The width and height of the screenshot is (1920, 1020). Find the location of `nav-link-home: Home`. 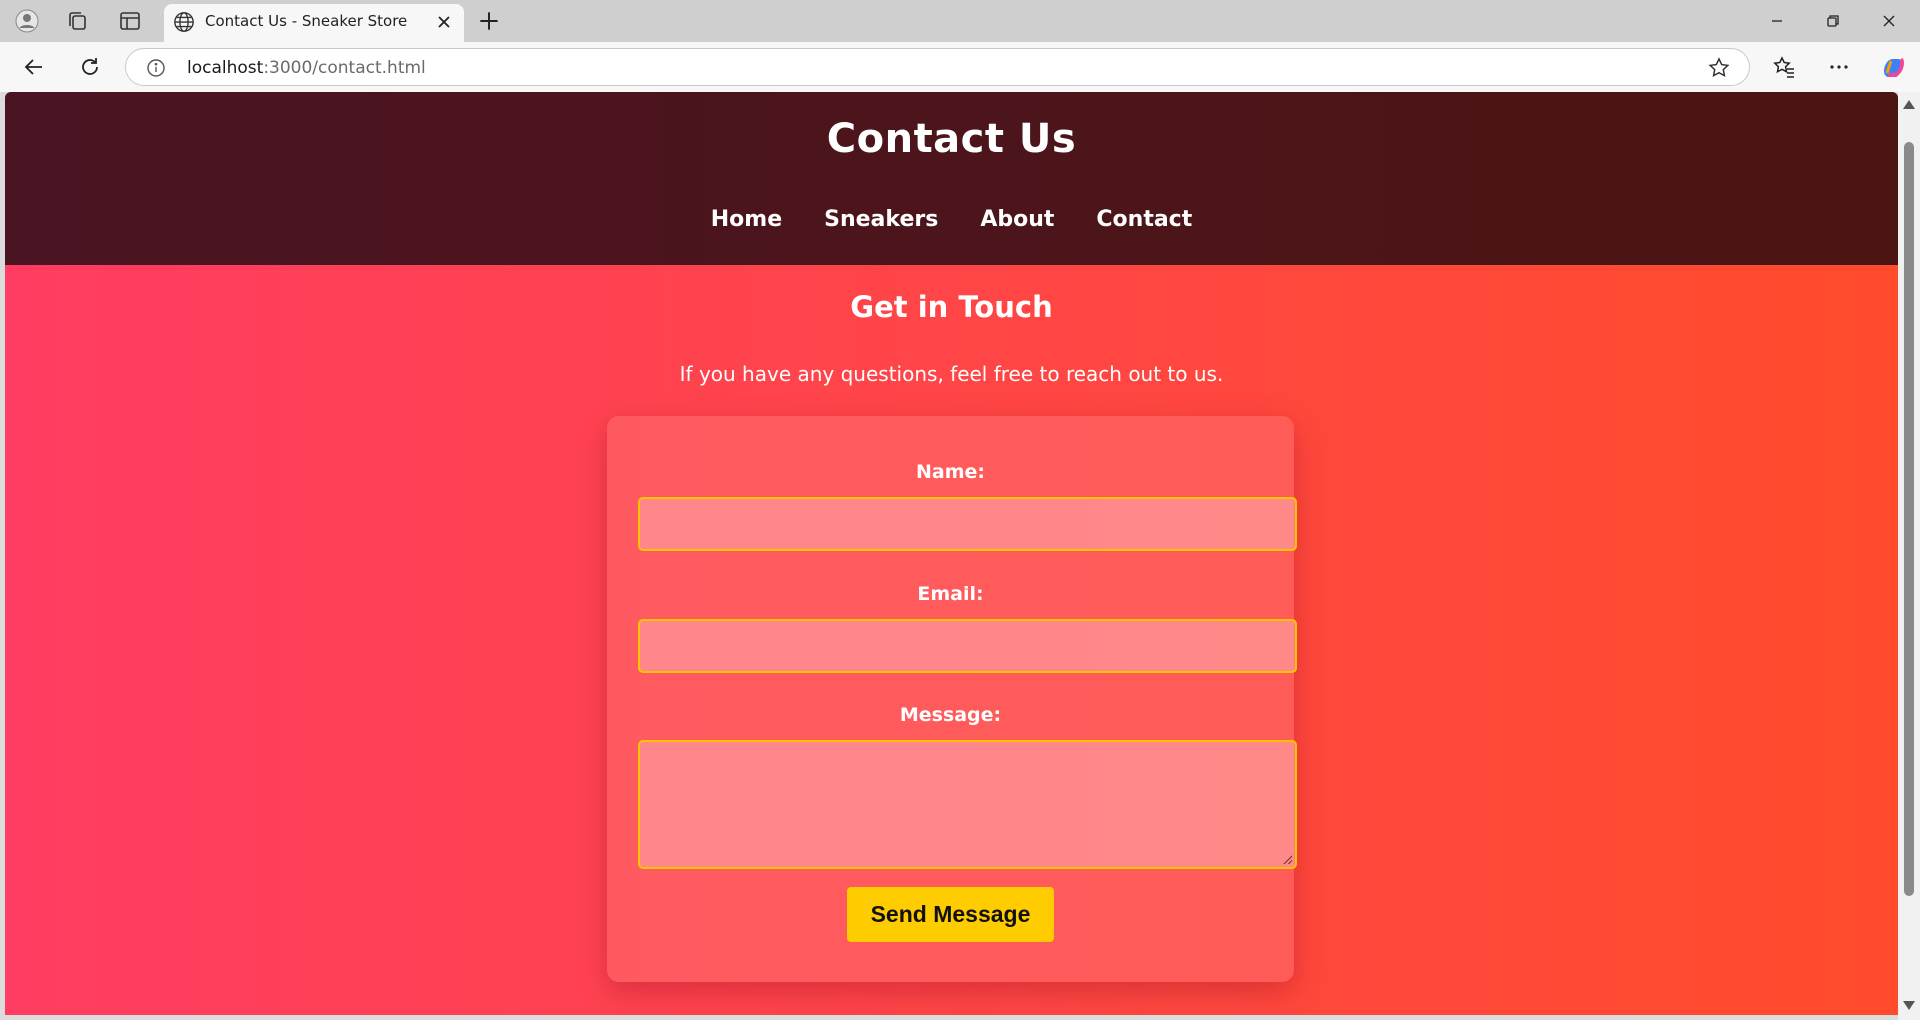

nav-link-home: Home is located at coordinates (746, 219).